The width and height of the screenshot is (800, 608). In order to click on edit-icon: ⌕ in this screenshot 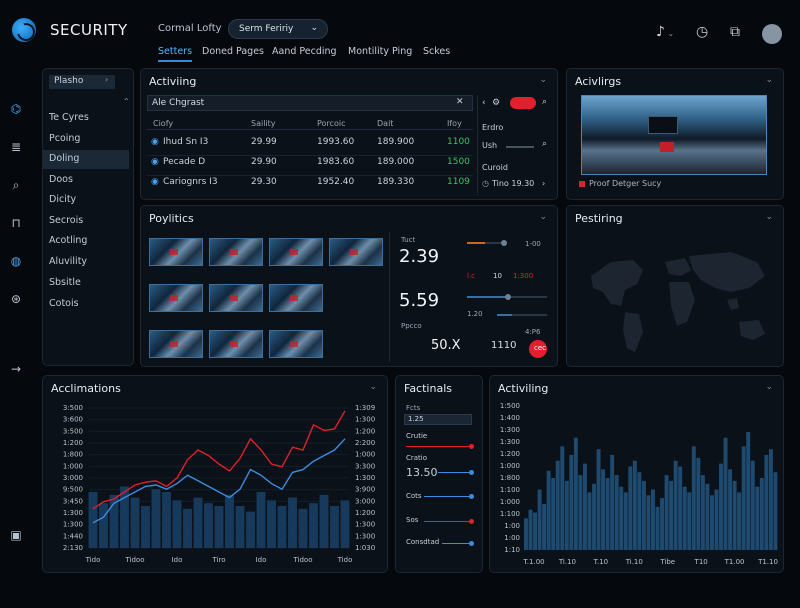, I will do `click(544, 144)`.